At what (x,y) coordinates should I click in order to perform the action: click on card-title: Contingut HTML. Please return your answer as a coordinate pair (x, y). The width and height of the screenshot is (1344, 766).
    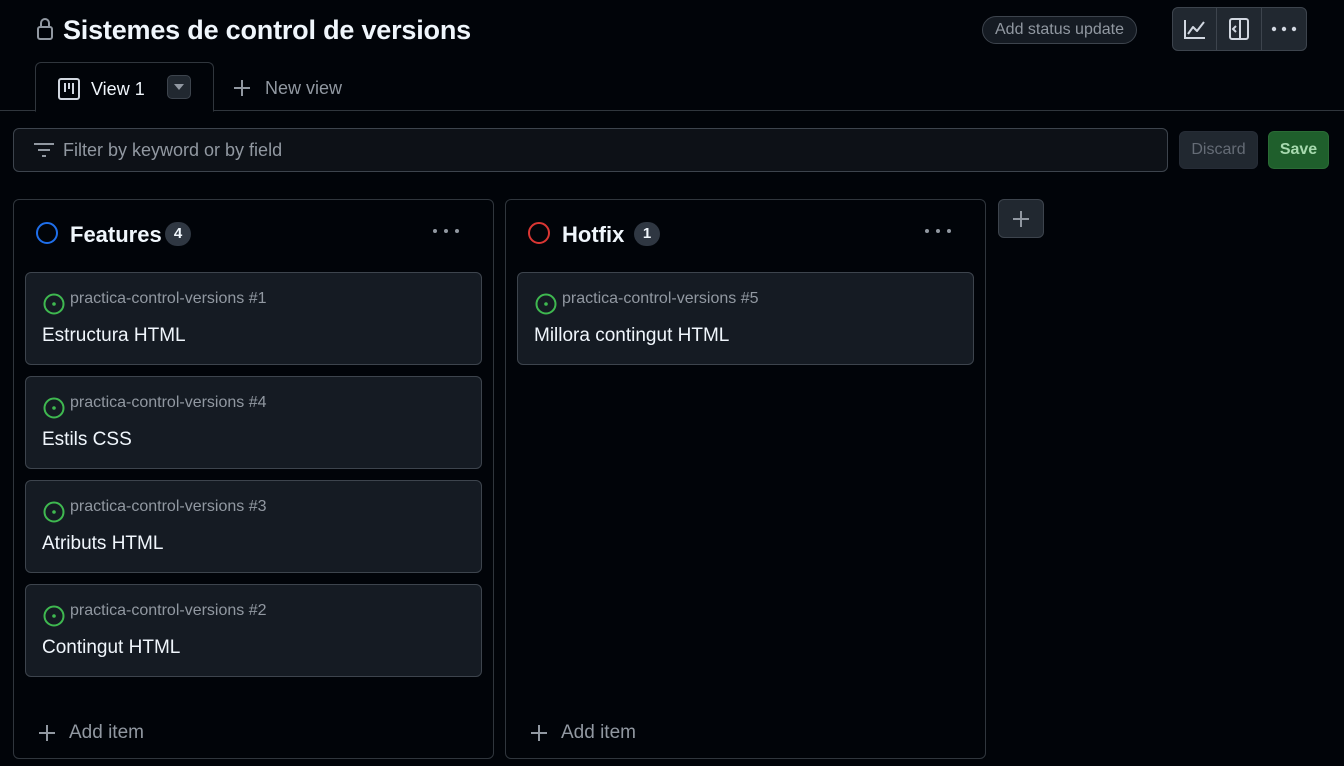
    Looking at the image, I should click on (111, 648).